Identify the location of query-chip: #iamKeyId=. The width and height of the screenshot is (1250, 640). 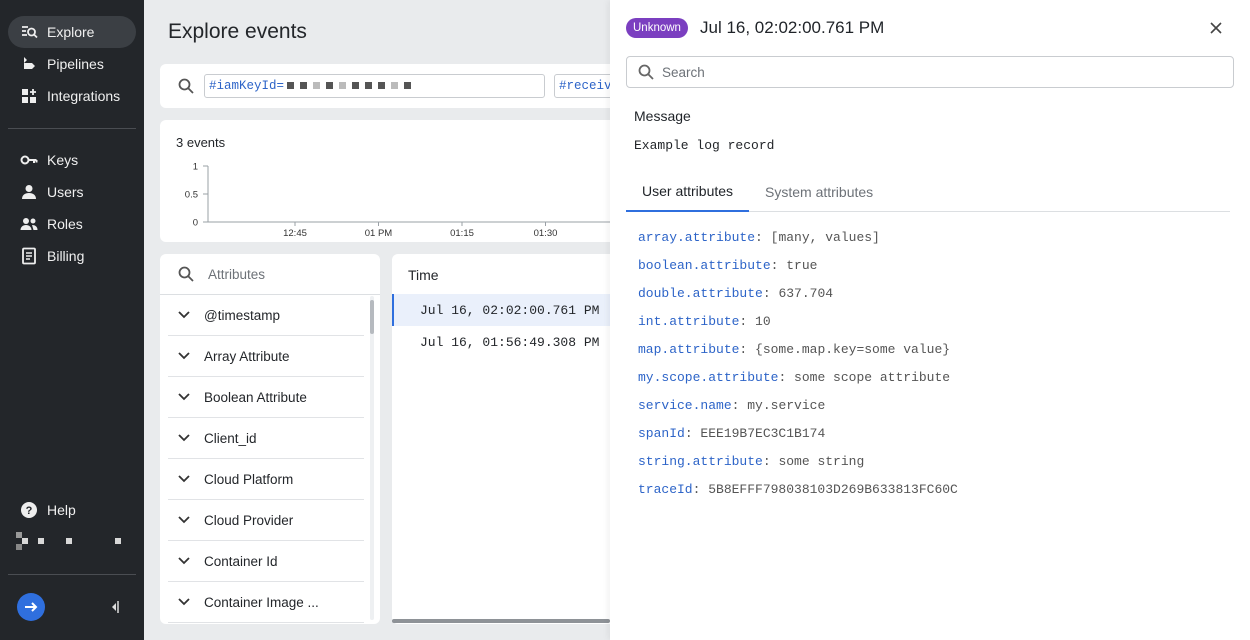
(374, 86).